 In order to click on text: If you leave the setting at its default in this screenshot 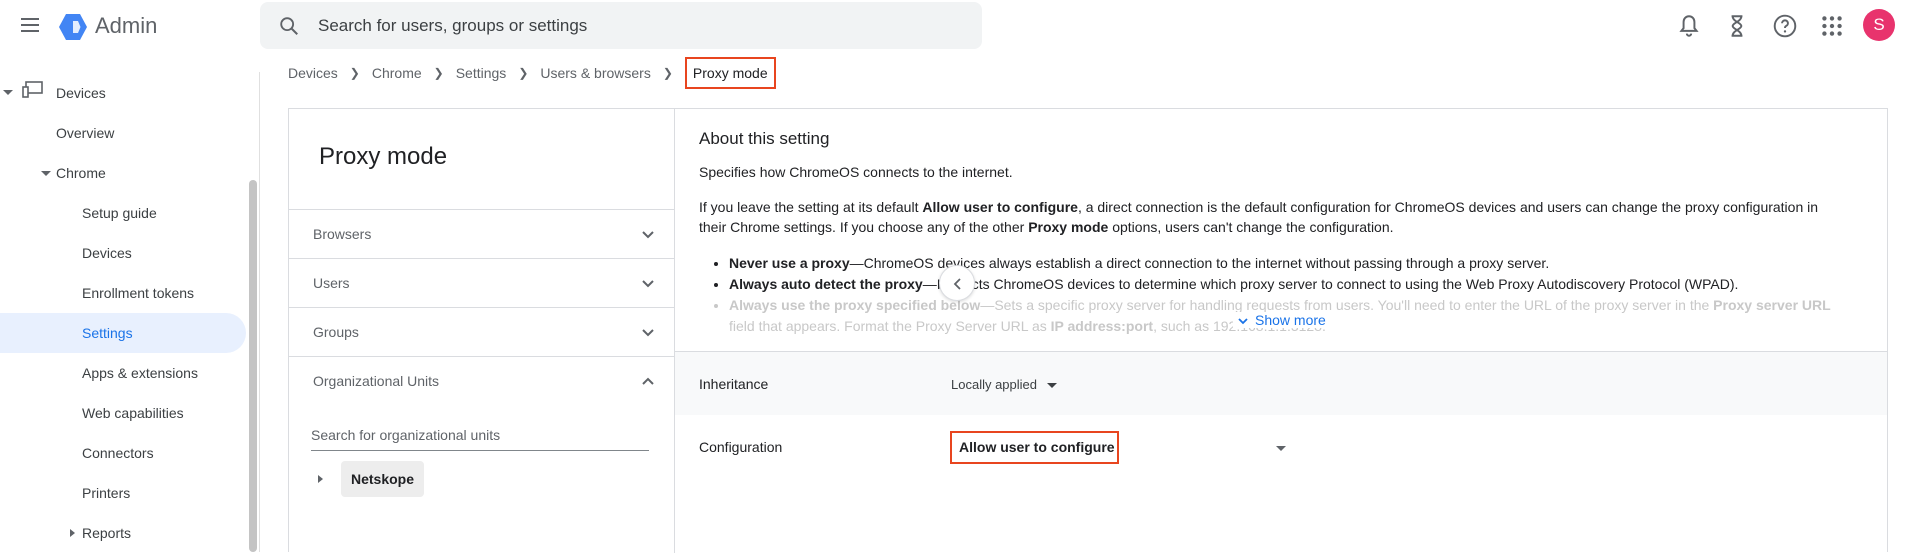, I will do `click(811, 207)`.